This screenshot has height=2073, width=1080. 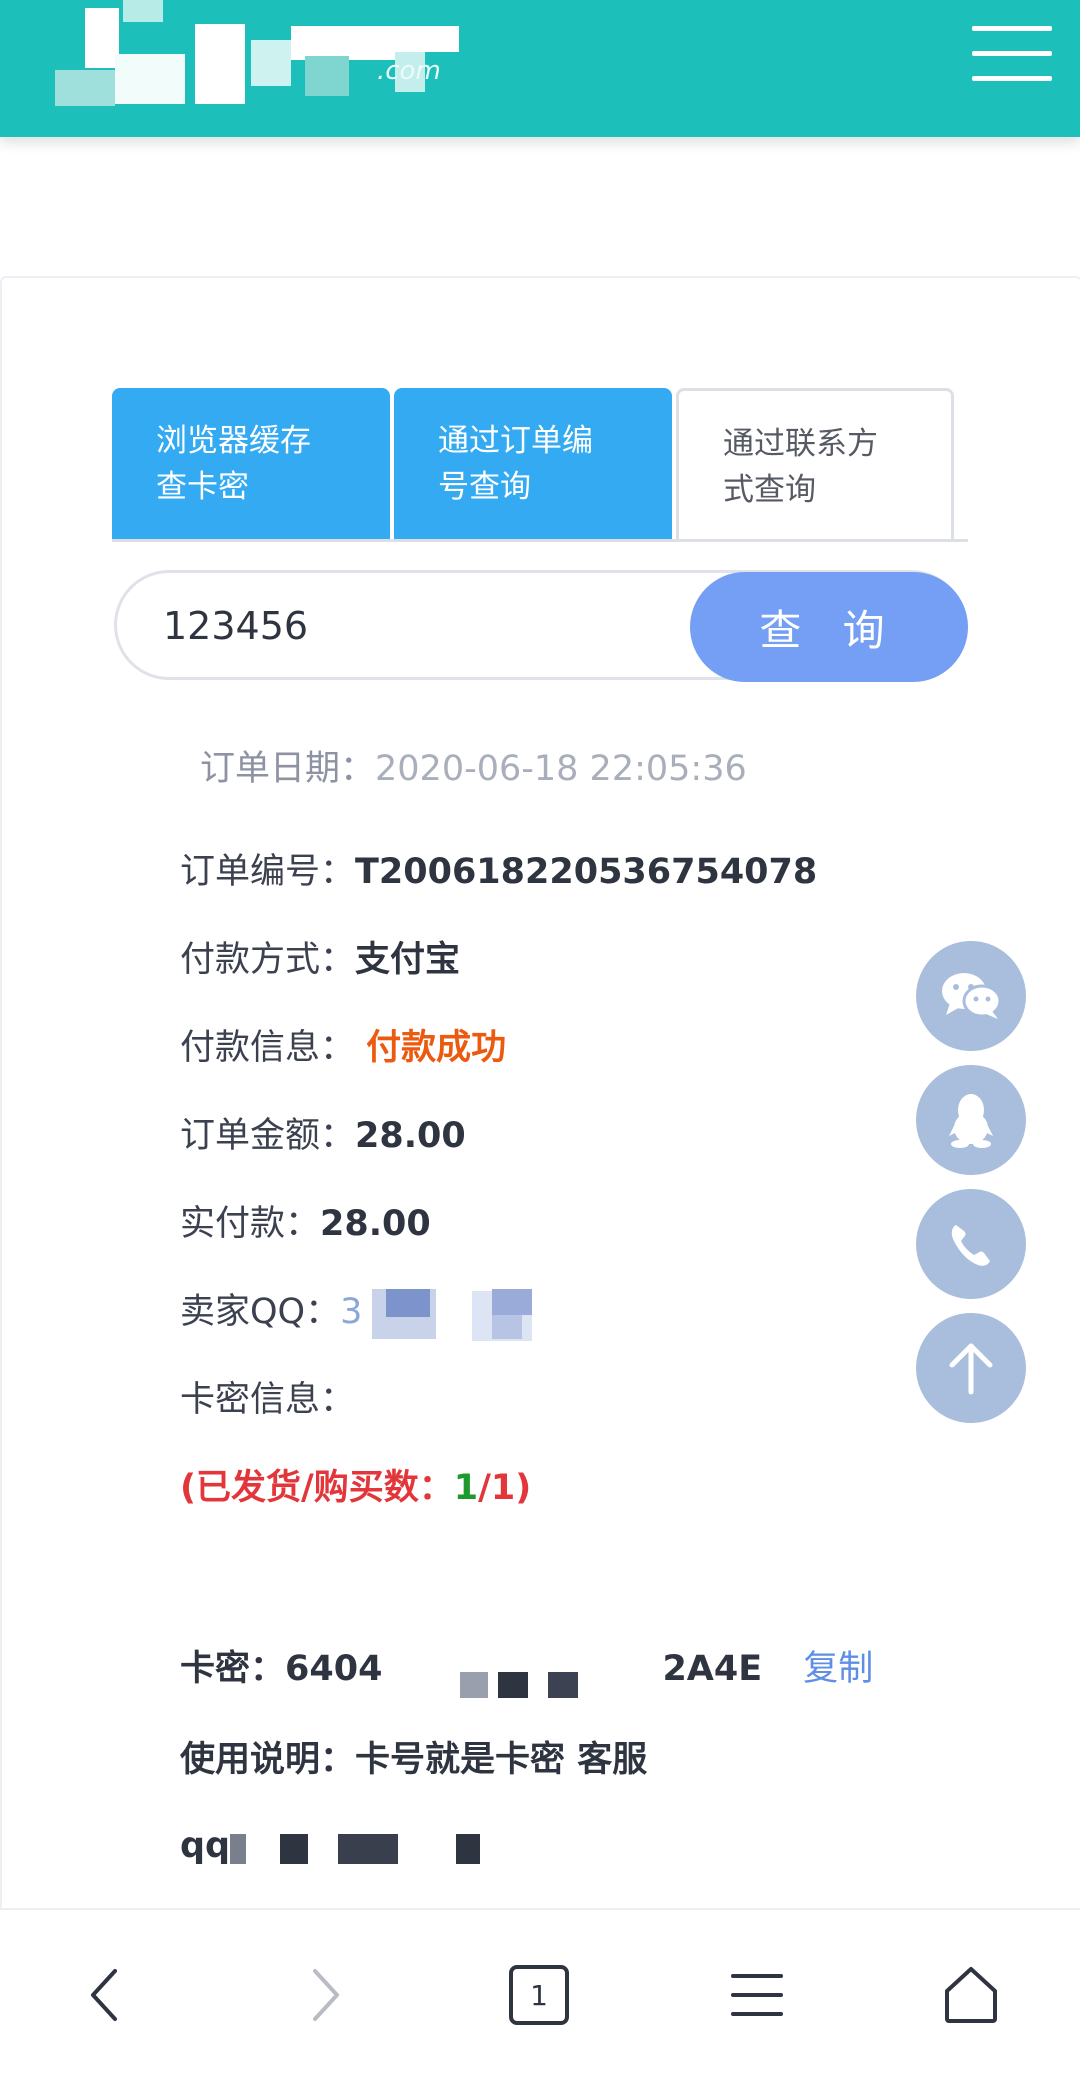 What do you see at coordinates (501, 1760) in the screenshot?
I see `usage-value: 卡号就是卡密 客服` at bounding box center [501, 1760].